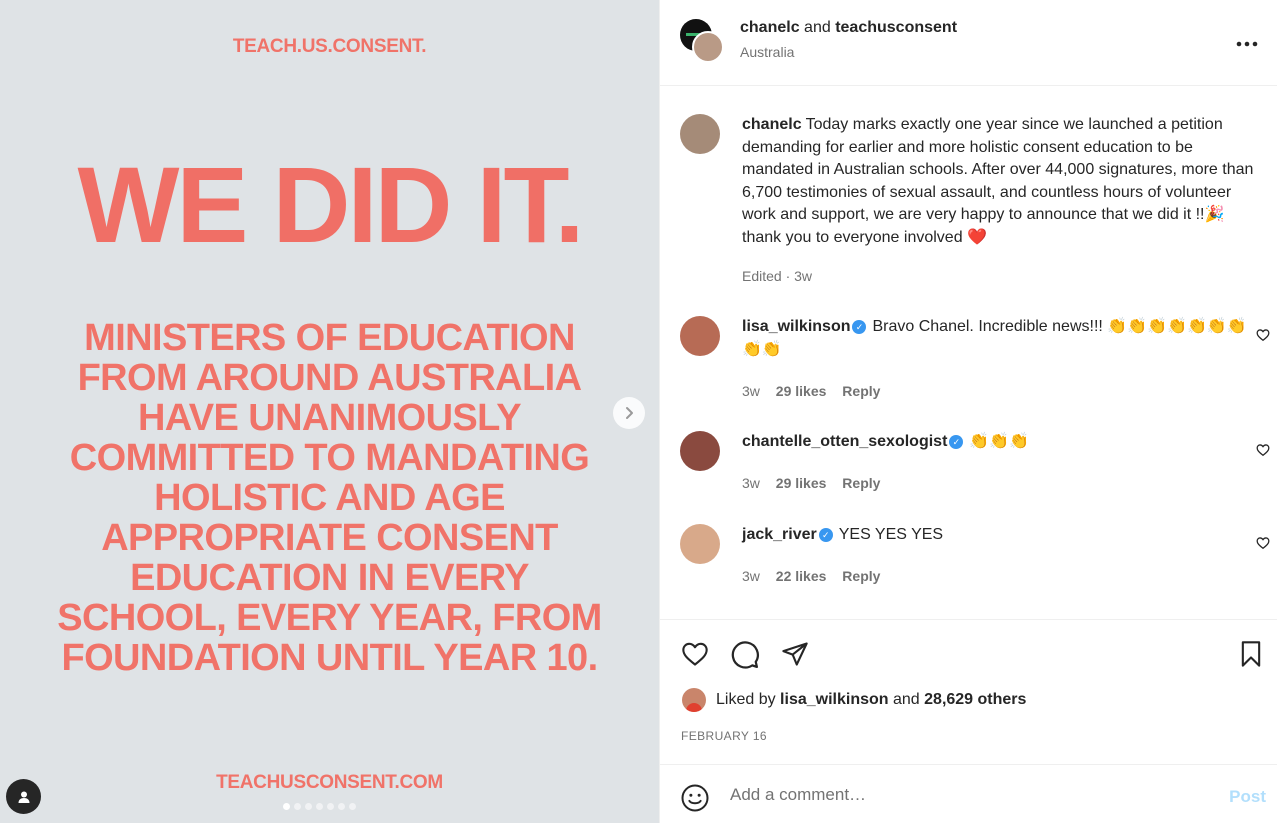 The height and width of the screenshot is (823, 1277). I want to click on post-header: chanelc and teachusconsent Australia, so click(968, 43).